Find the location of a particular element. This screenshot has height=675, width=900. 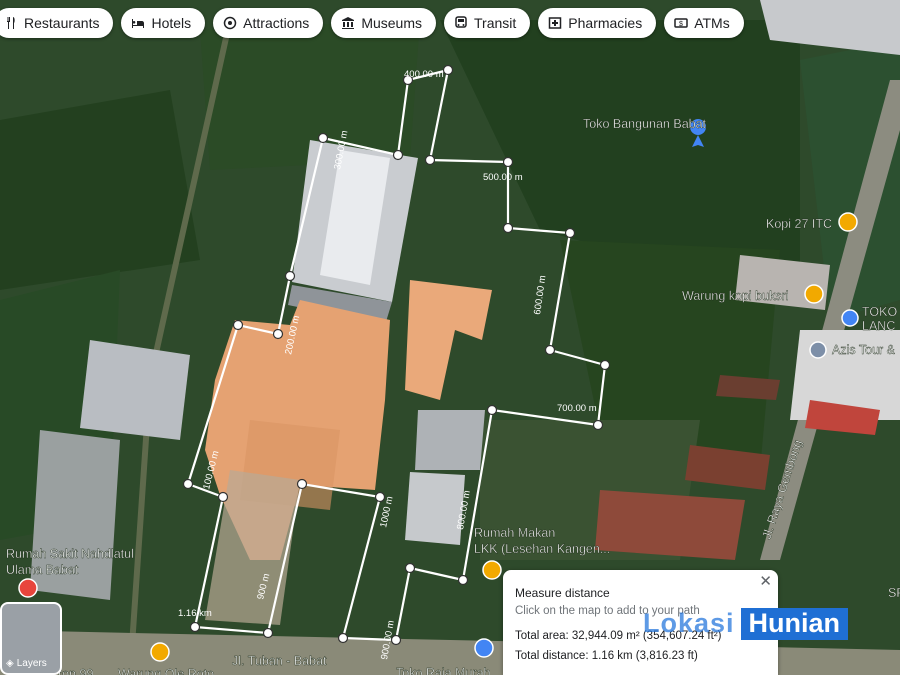

chip-transit: Transit is located at coordinates (487, 23).